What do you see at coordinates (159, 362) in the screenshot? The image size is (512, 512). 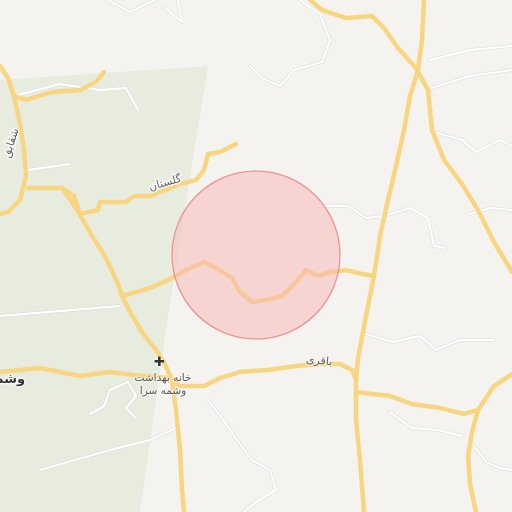 I see `medical-cross-icon: ✚` at bounding box center [159, 362].